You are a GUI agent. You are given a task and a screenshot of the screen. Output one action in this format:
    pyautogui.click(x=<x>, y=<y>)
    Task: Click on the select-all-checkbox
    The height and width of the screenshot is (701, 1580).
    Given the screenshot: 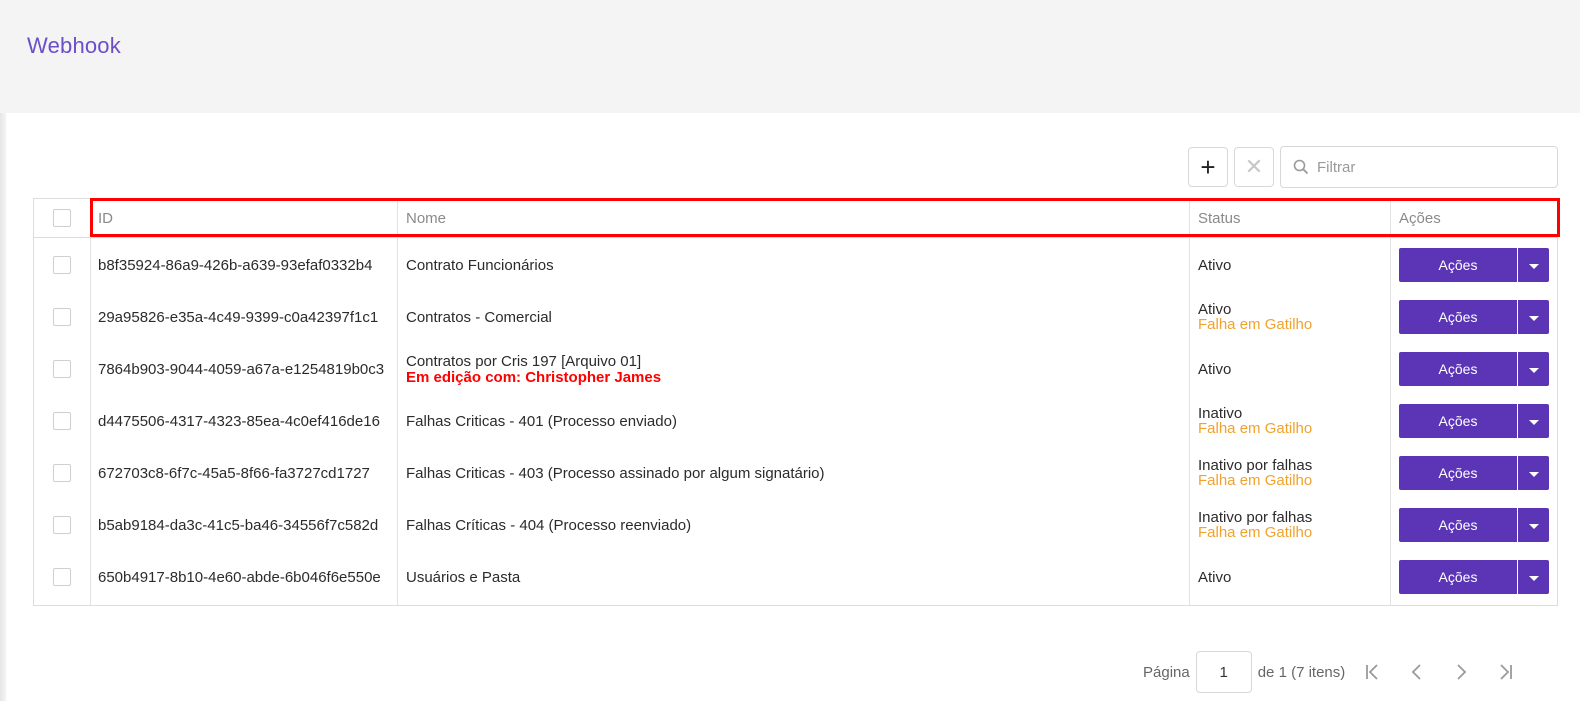 What is the action you would take?
    pyautogui.click(x=62, y=218)
    